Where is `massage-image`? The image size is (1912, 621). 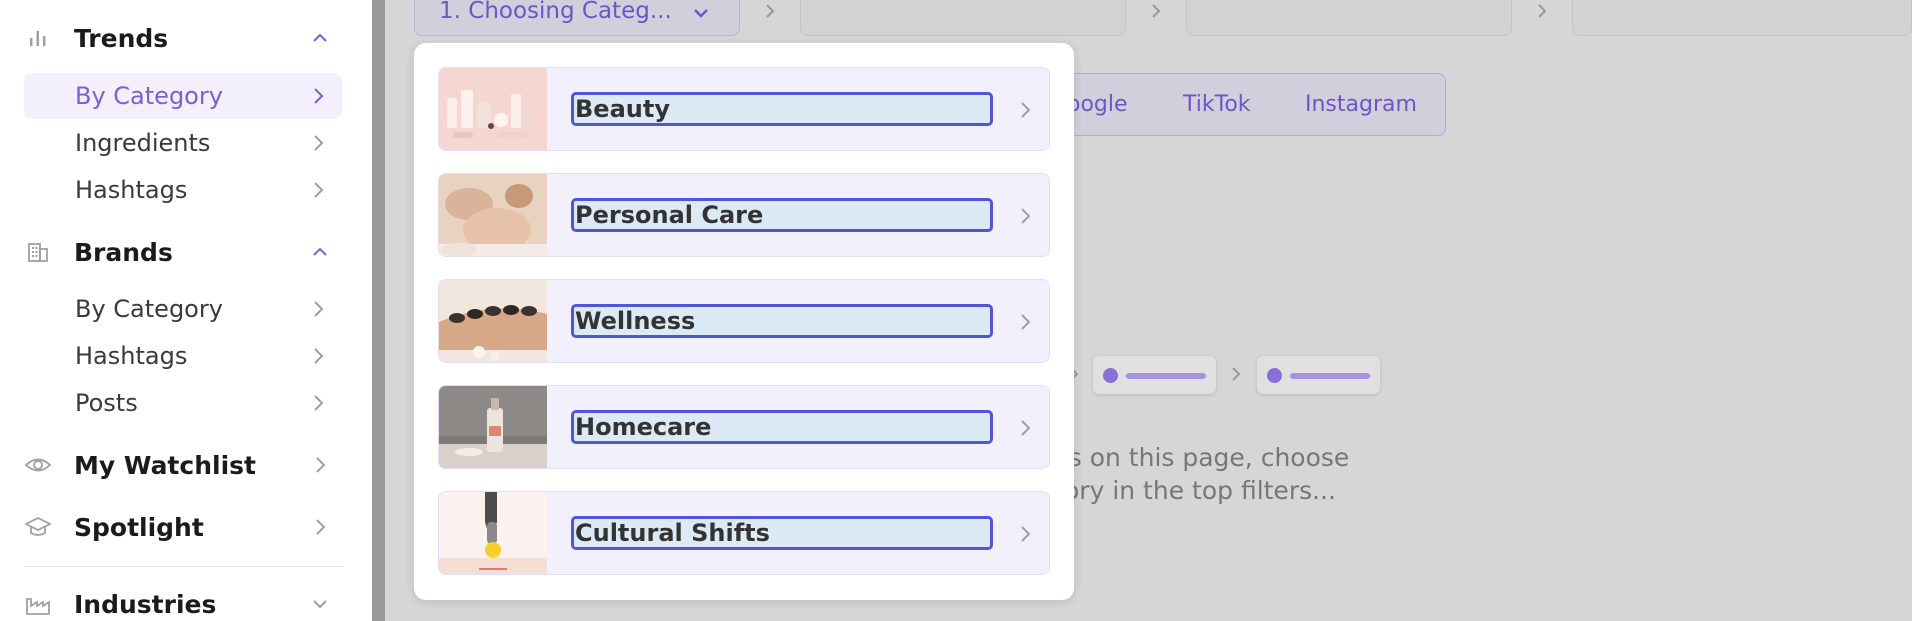
massage-image is located at coordinates (493, 215).